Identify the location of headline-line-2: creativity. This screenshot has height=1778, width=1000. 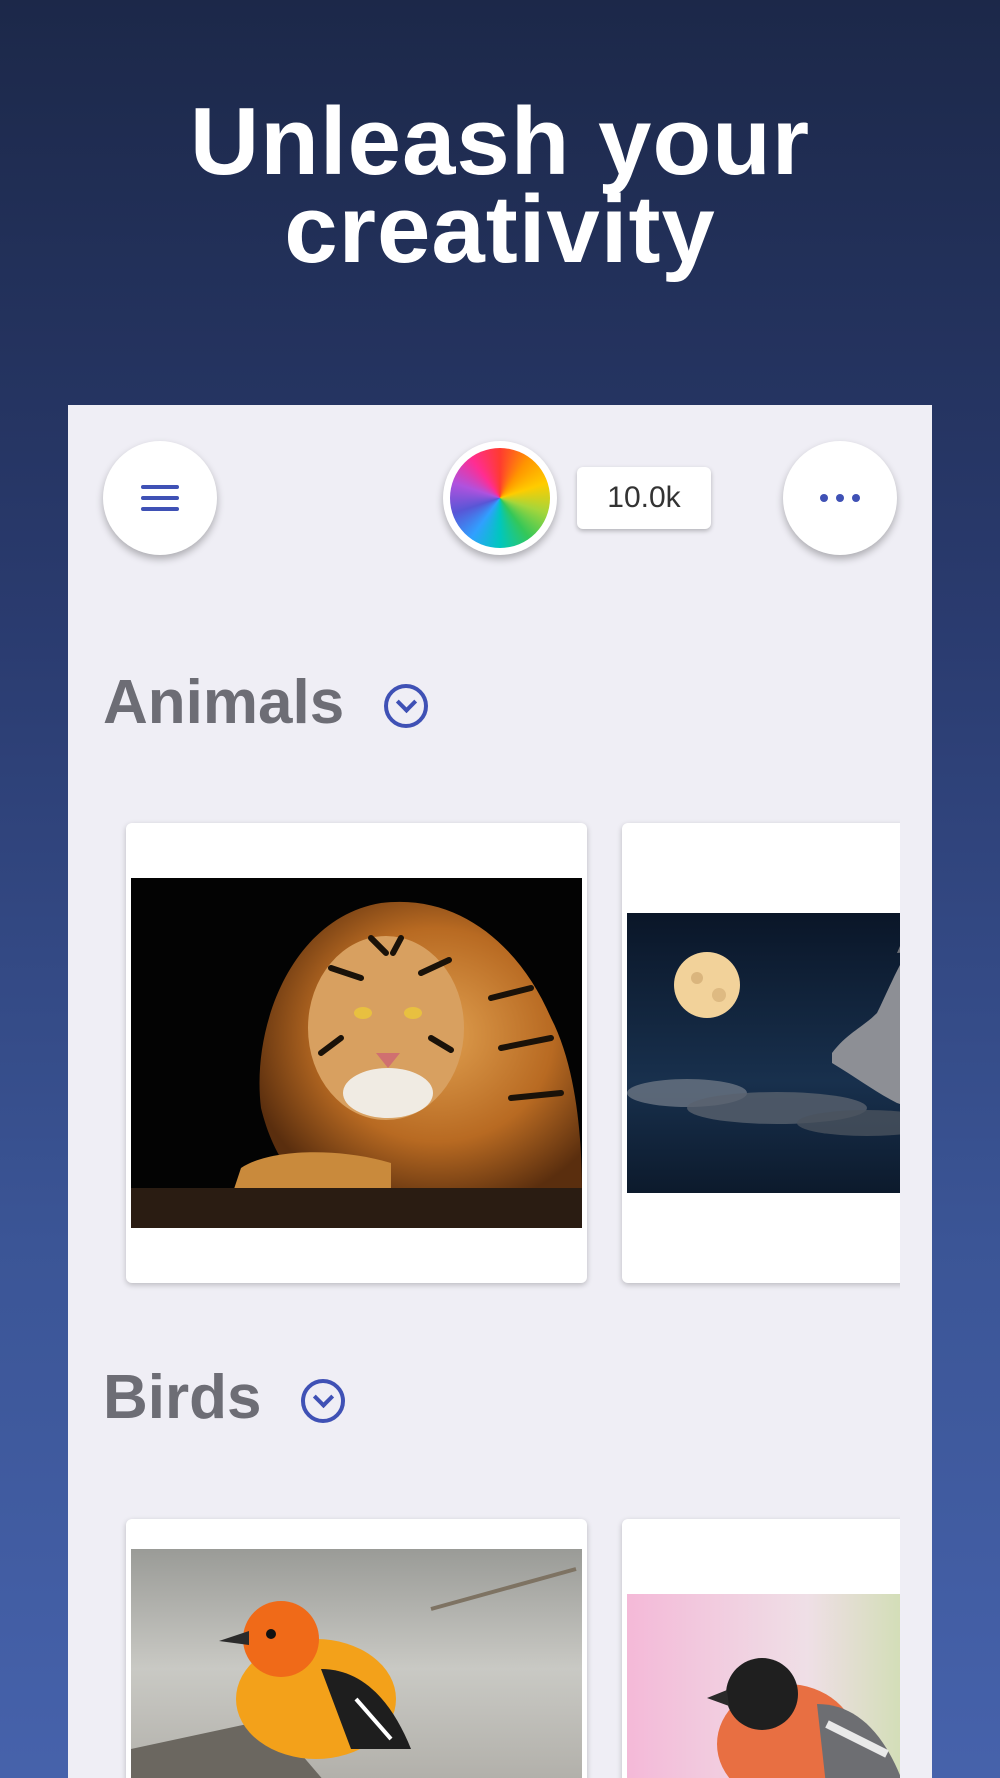
(500, 229).